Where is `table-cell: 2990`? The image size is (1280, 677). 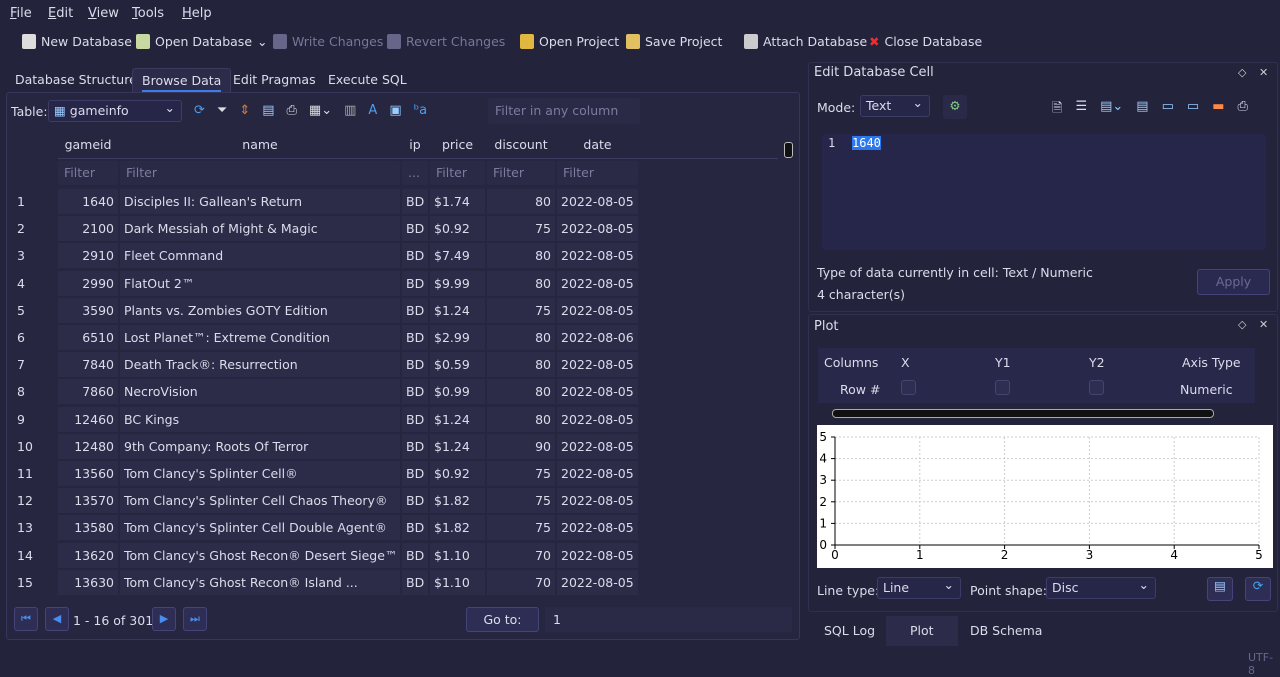 table-cell: 2990 is located at coordinates (88, 283).